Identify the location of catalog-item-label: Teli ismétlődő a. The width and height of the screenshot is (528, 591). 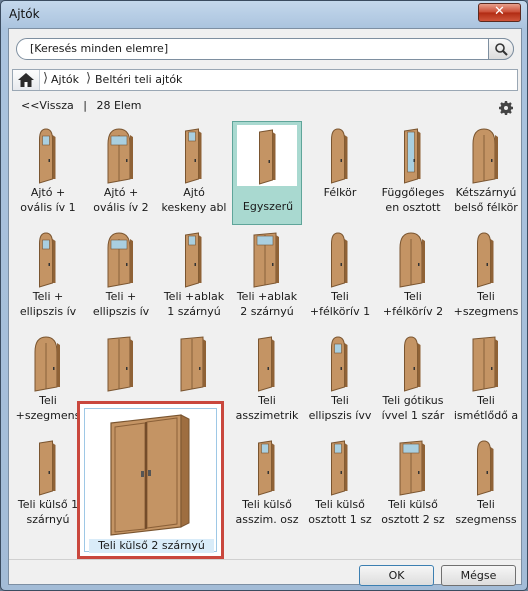
(486, 408).